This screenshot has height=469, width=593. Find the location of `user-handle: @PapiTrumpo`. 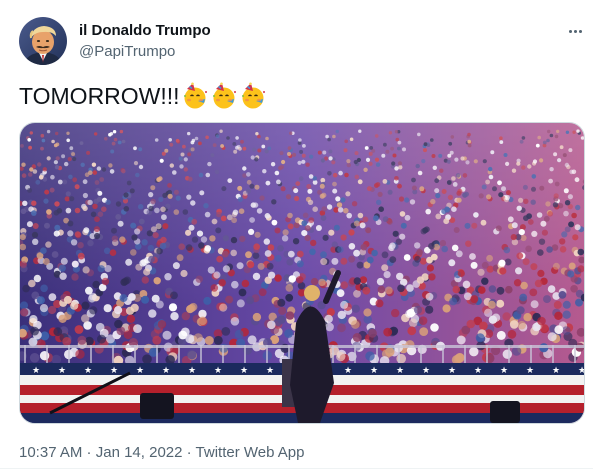

user-handle: @PapiTrumpo is located at coordinates (145, 52).